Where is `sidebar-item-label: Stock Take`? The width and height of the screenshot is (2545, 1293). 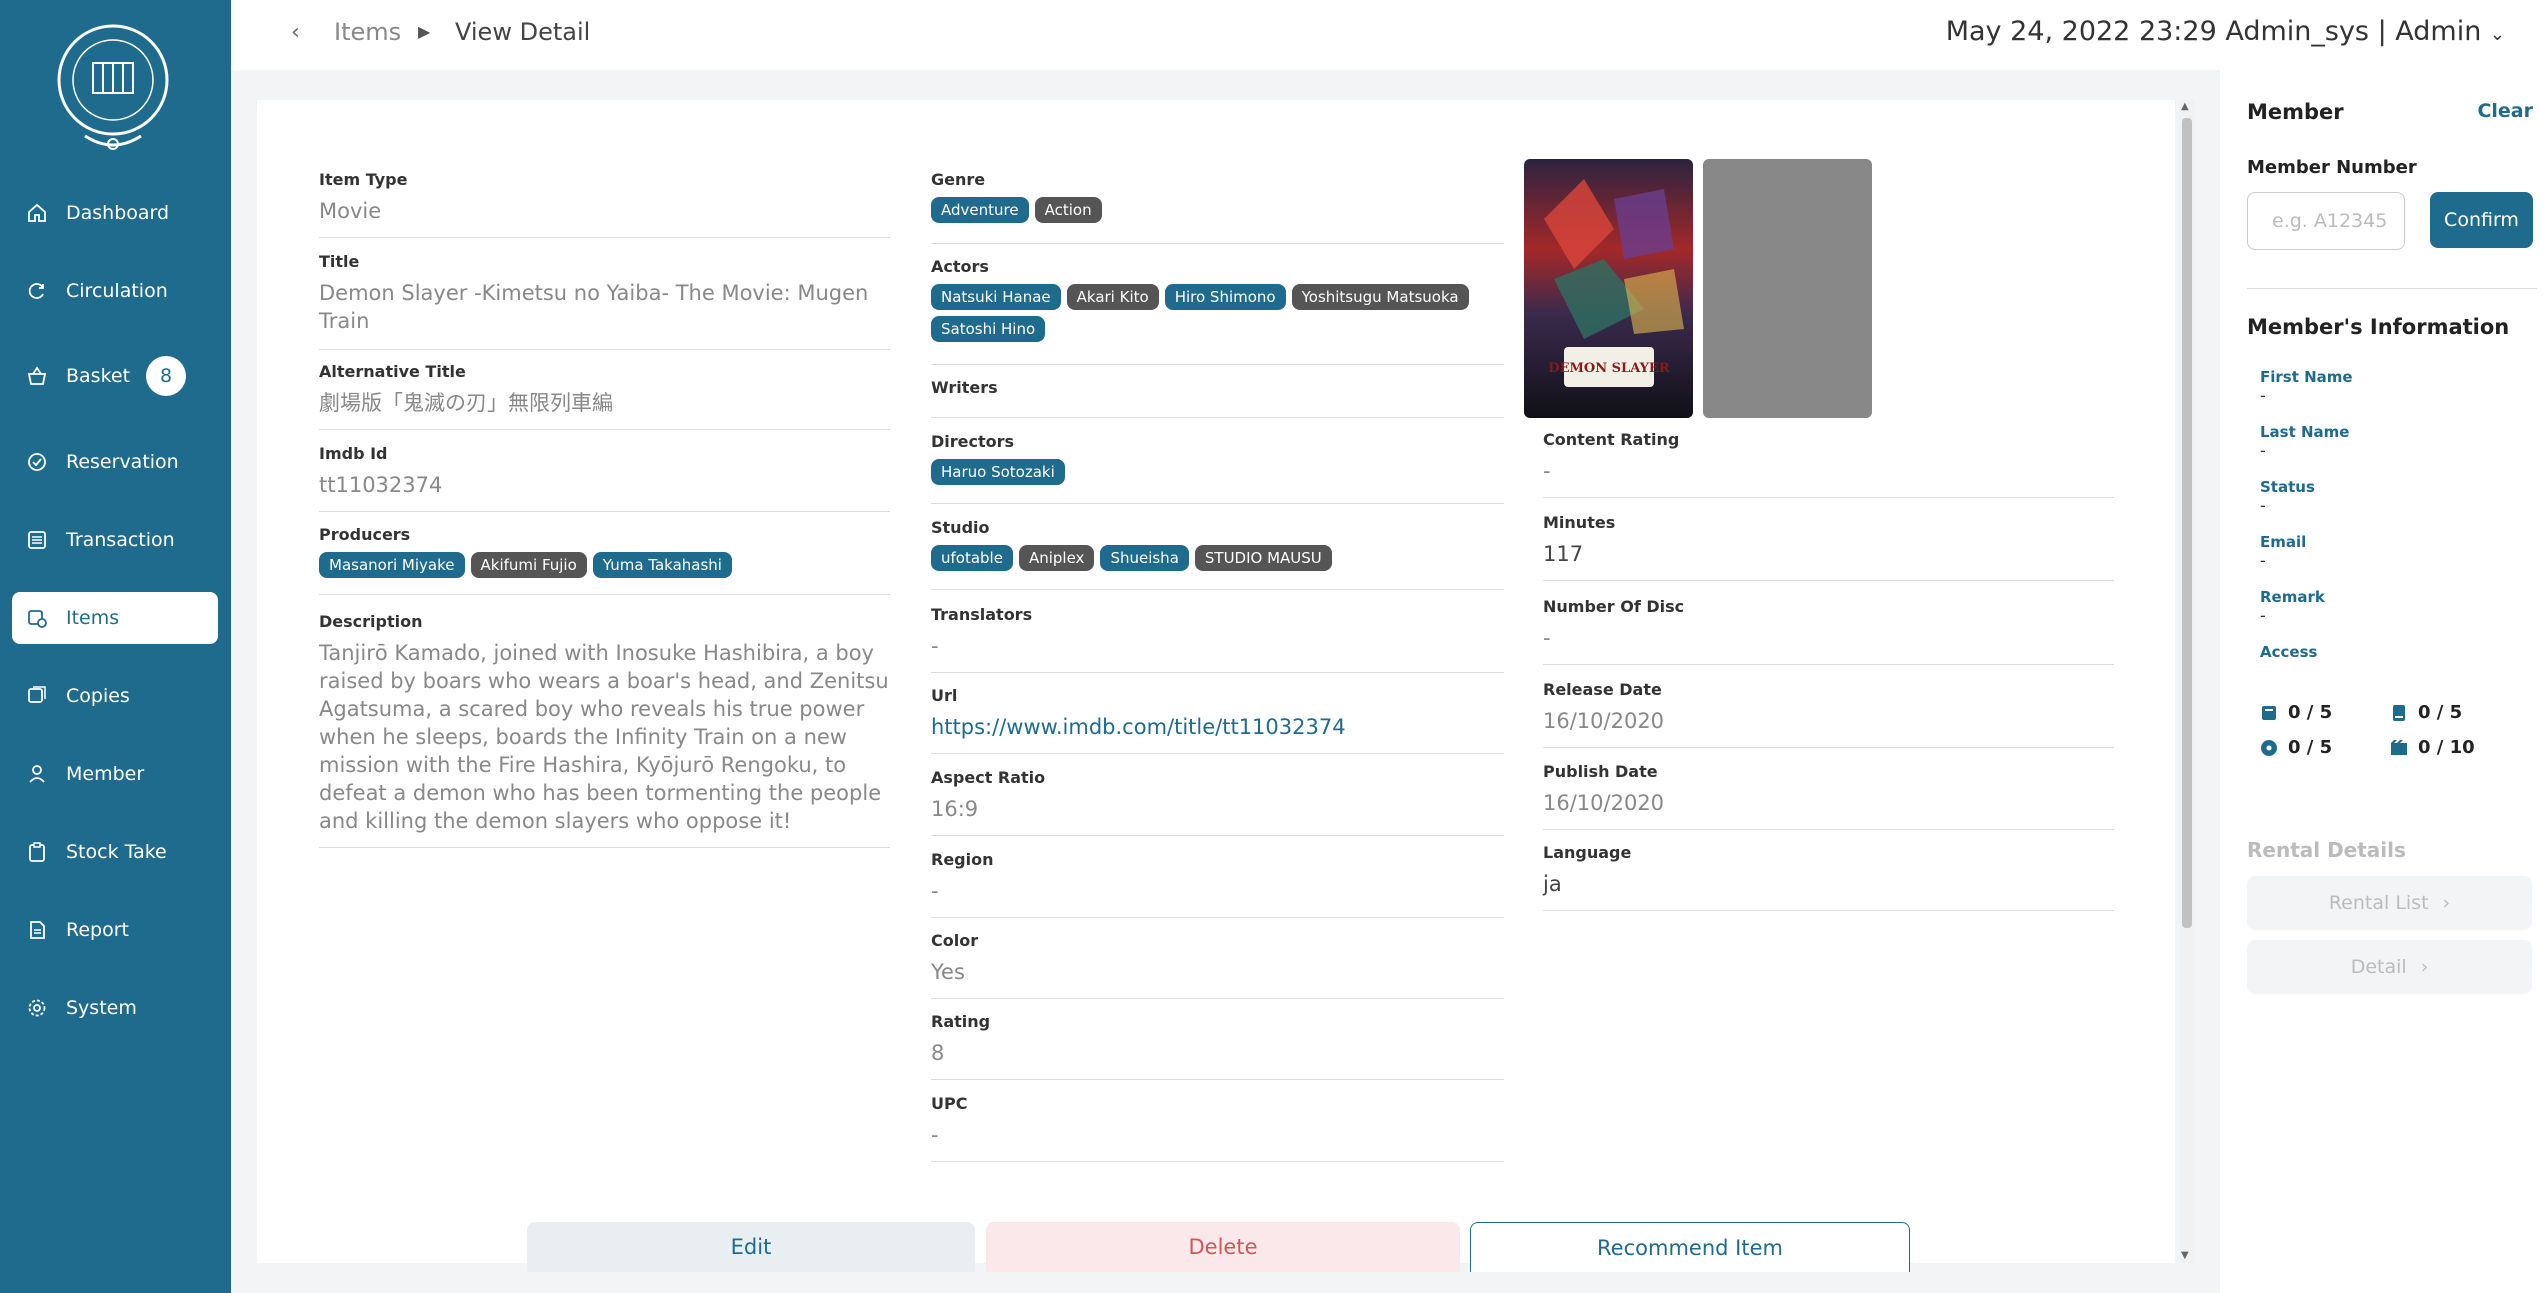 sidebar-item-label: Stock Take is located at coordinates (116, 852).